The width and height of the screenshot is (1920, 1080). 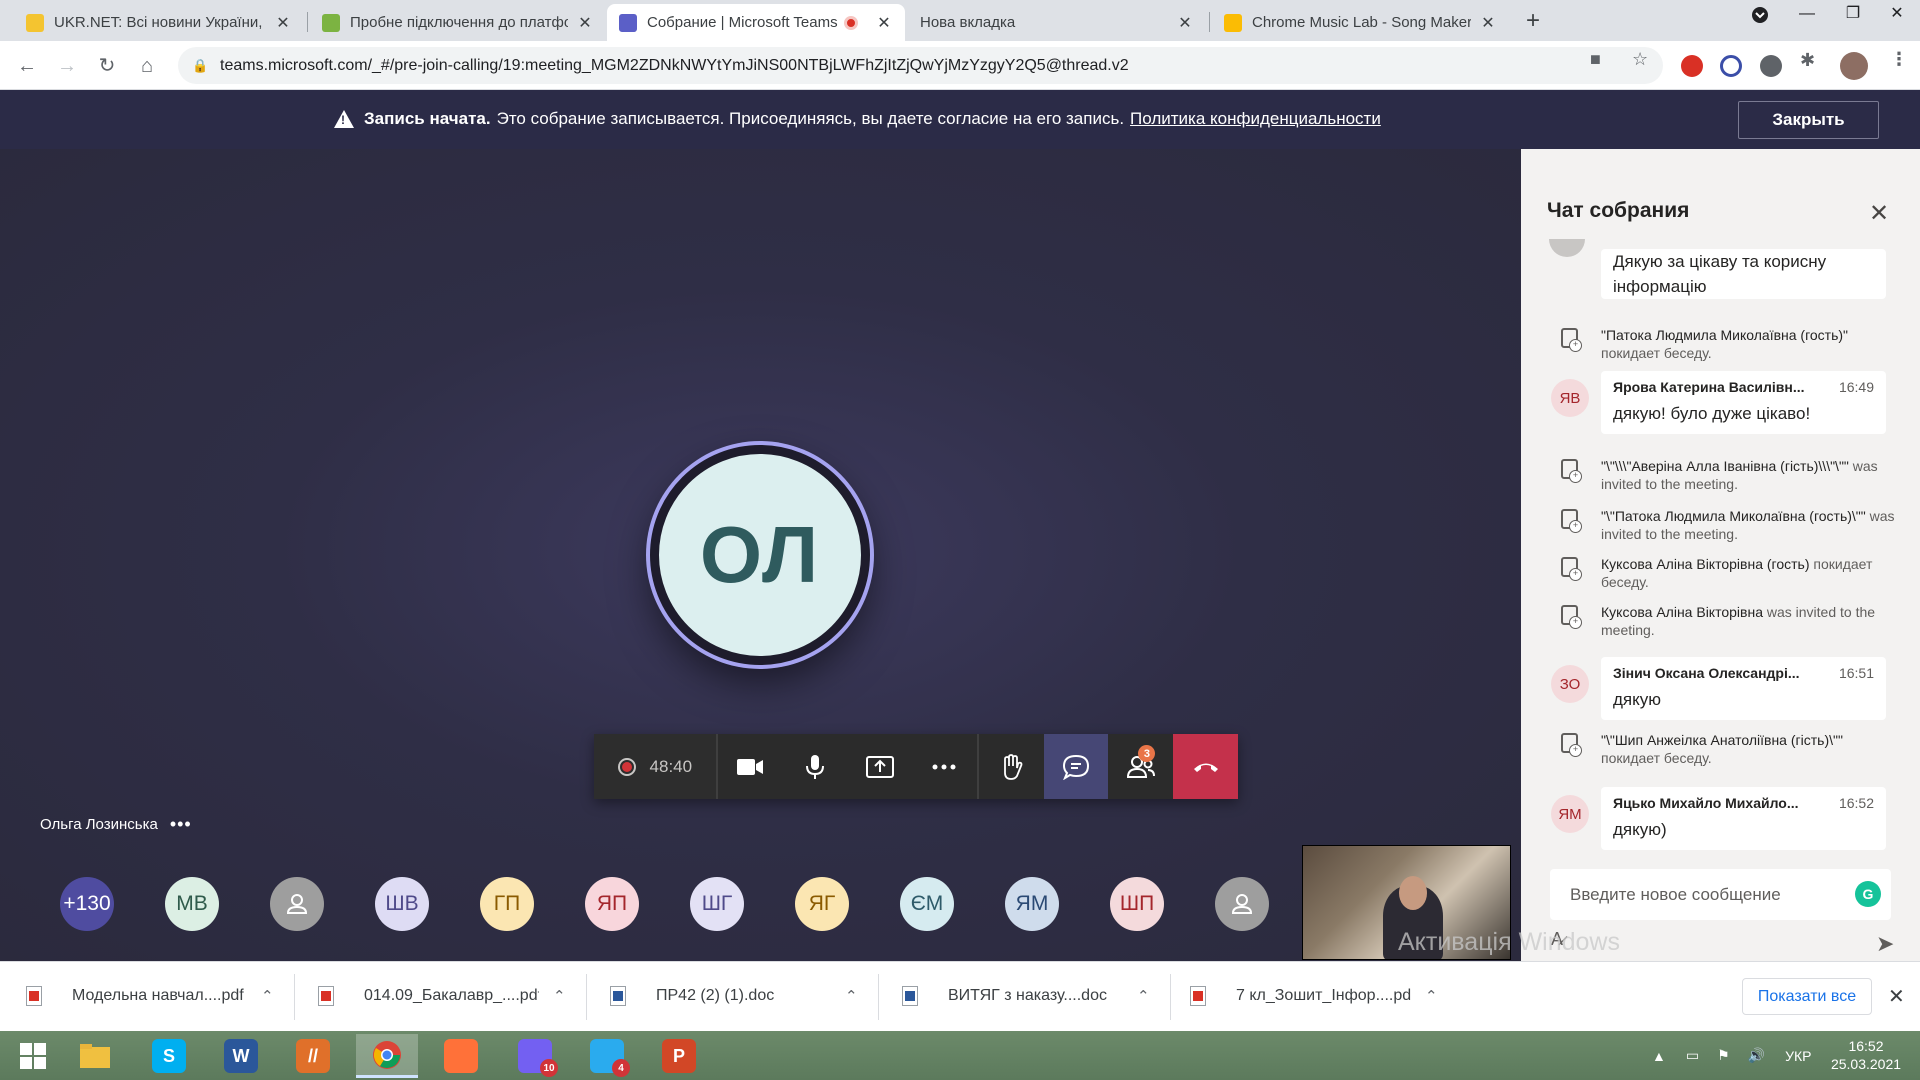 I want to click on start-button, so click(x=33, y=1056).